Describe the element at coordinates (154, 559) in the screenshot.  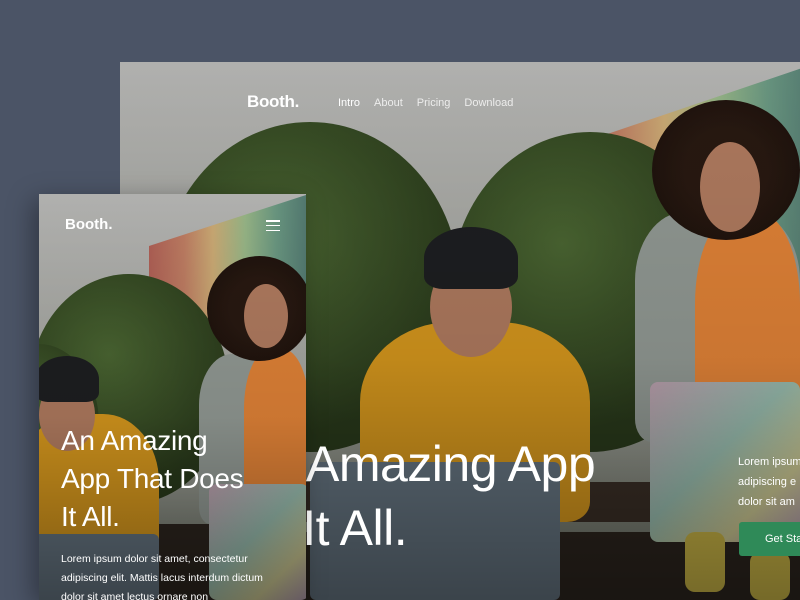
I see `mobile-text-line-1: Lorem ipsum dolor sit amet, consectetur` at that location.